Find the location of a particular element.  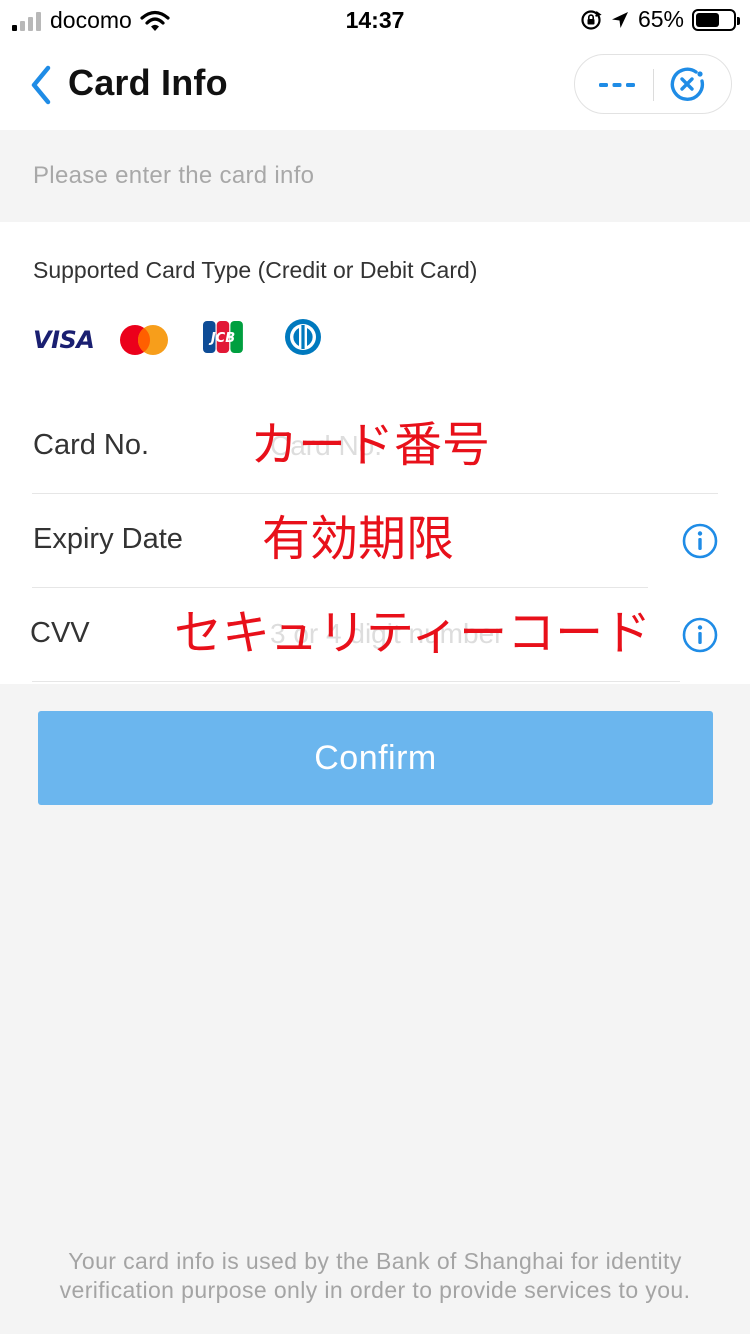

status-right: 65% is located at coordinates (660, 19).